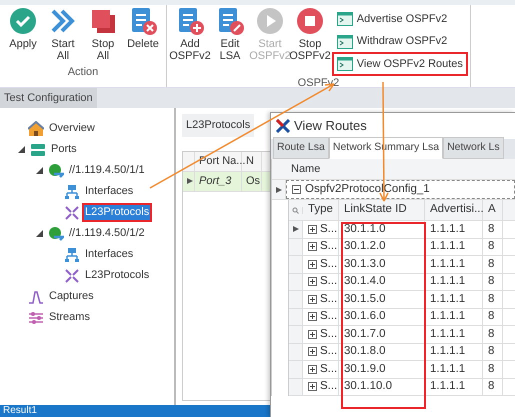  Describe the element at coordinates (330, 126) in the screenshot. I see `window-title: View Routes` at that location.